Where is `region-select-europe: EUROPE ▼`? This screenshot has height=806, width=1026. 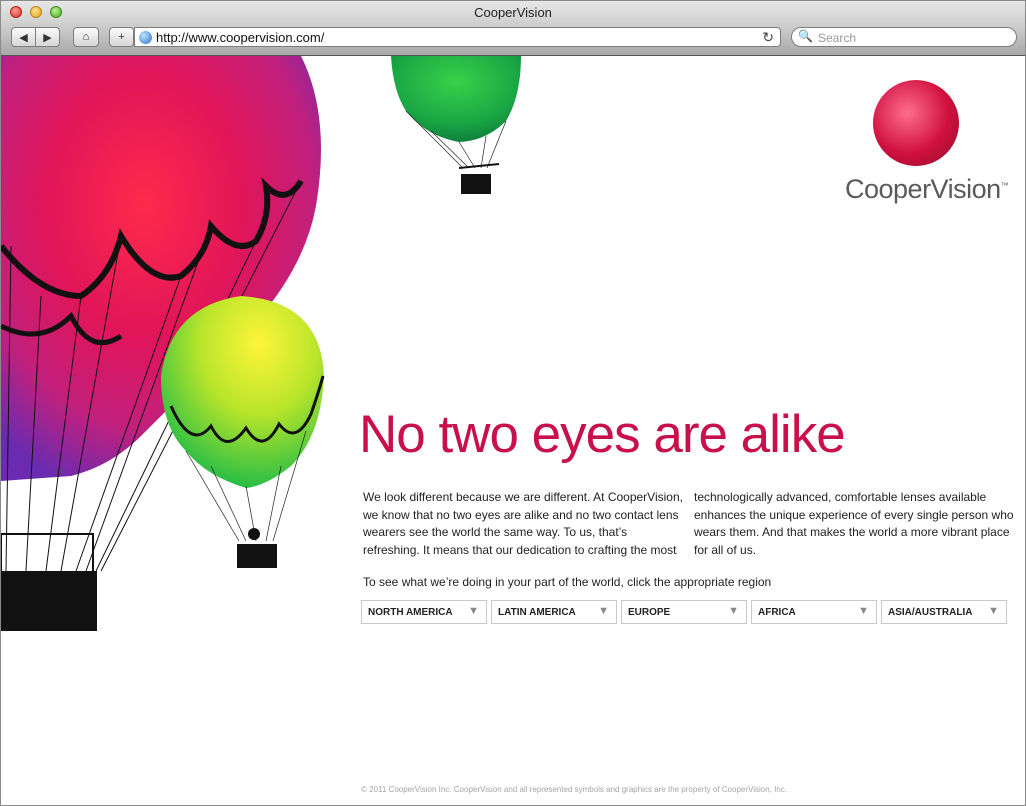
region-select-europe: EUROPE ▼ is located at coordinates (684, 612).